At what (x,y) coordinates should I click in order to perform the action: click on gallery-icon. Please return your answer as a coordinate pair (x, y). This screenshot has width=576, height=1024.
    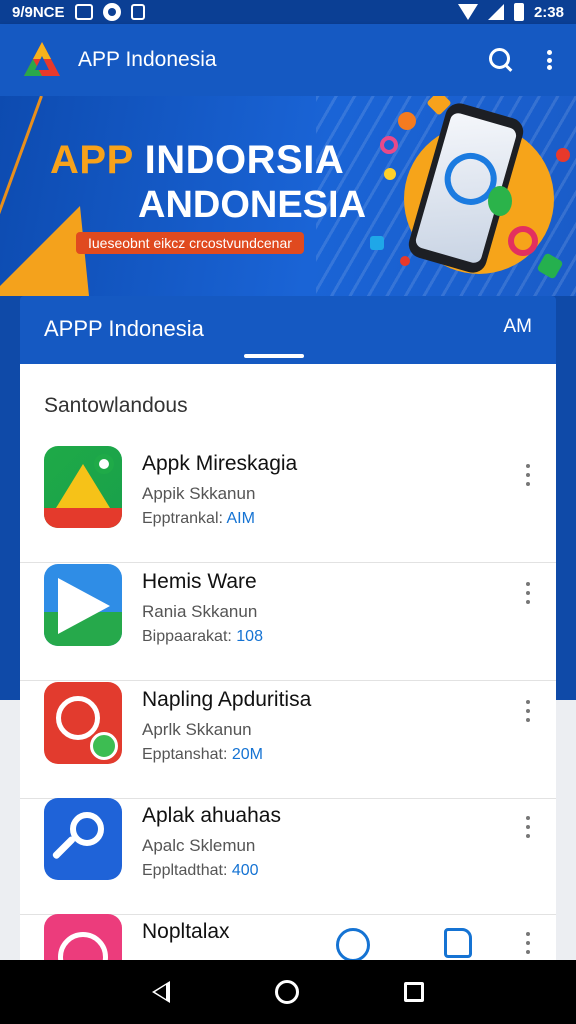
    Looking at the image, I should click on (83, 12).